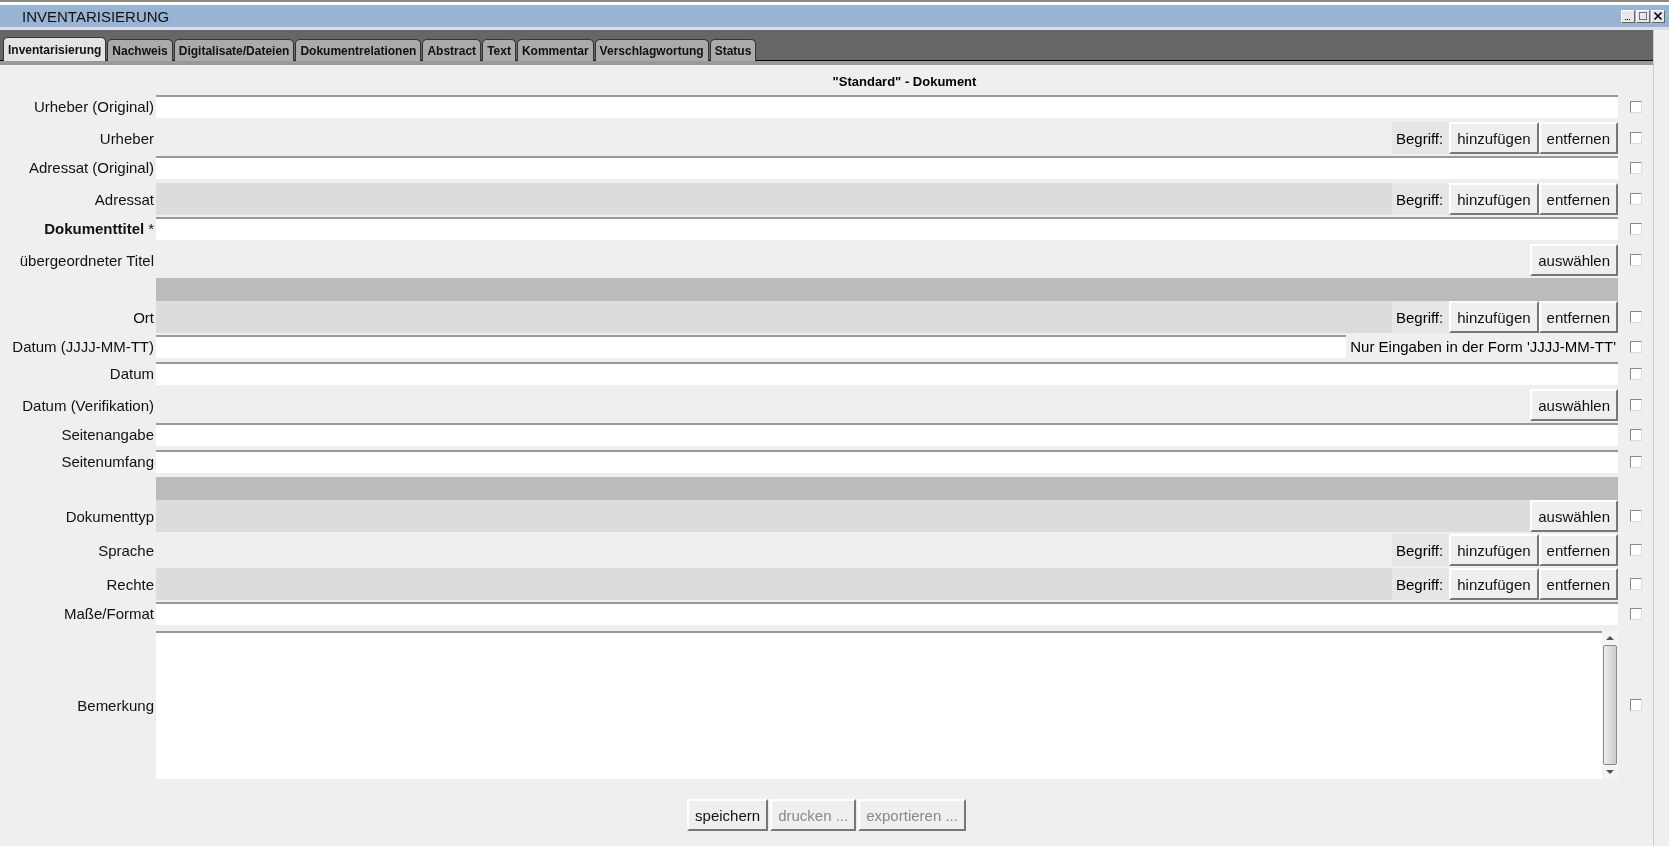 The image size is (1669, 846). I want to click on field-label: Datum, so click(131, 373).